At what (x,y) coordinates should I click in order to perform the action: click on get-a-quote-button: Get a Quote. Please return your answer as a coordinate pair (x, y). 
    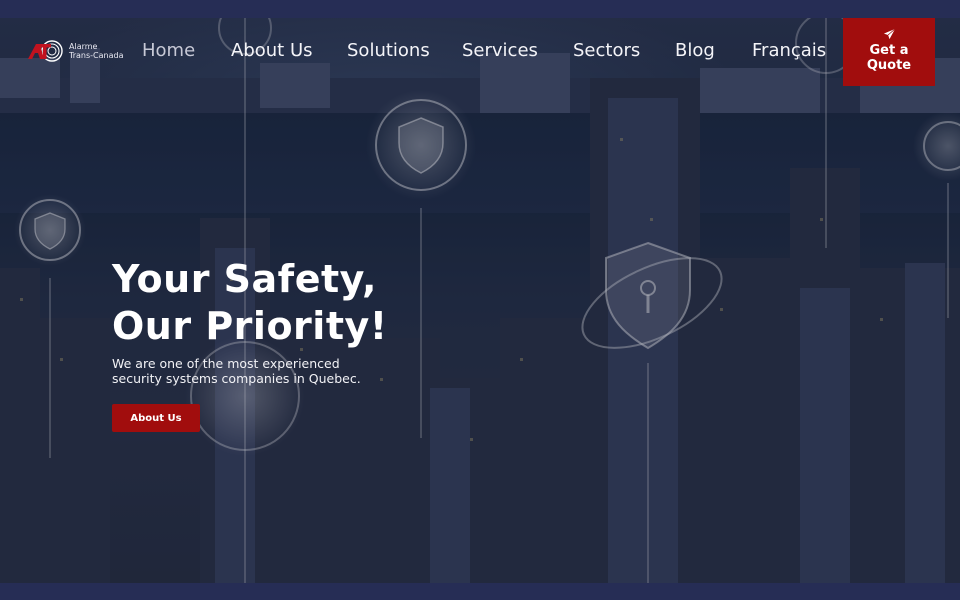
    Looking at the image, I should click on (889, 52).